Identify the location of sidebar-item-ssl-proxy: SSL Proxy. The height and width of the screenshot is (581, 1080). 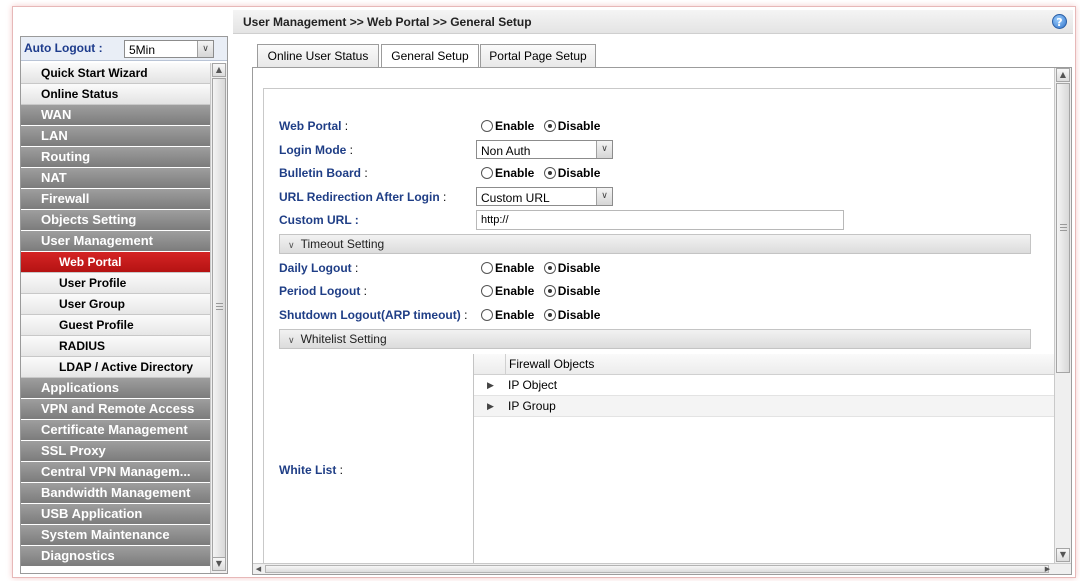
(116, 451).